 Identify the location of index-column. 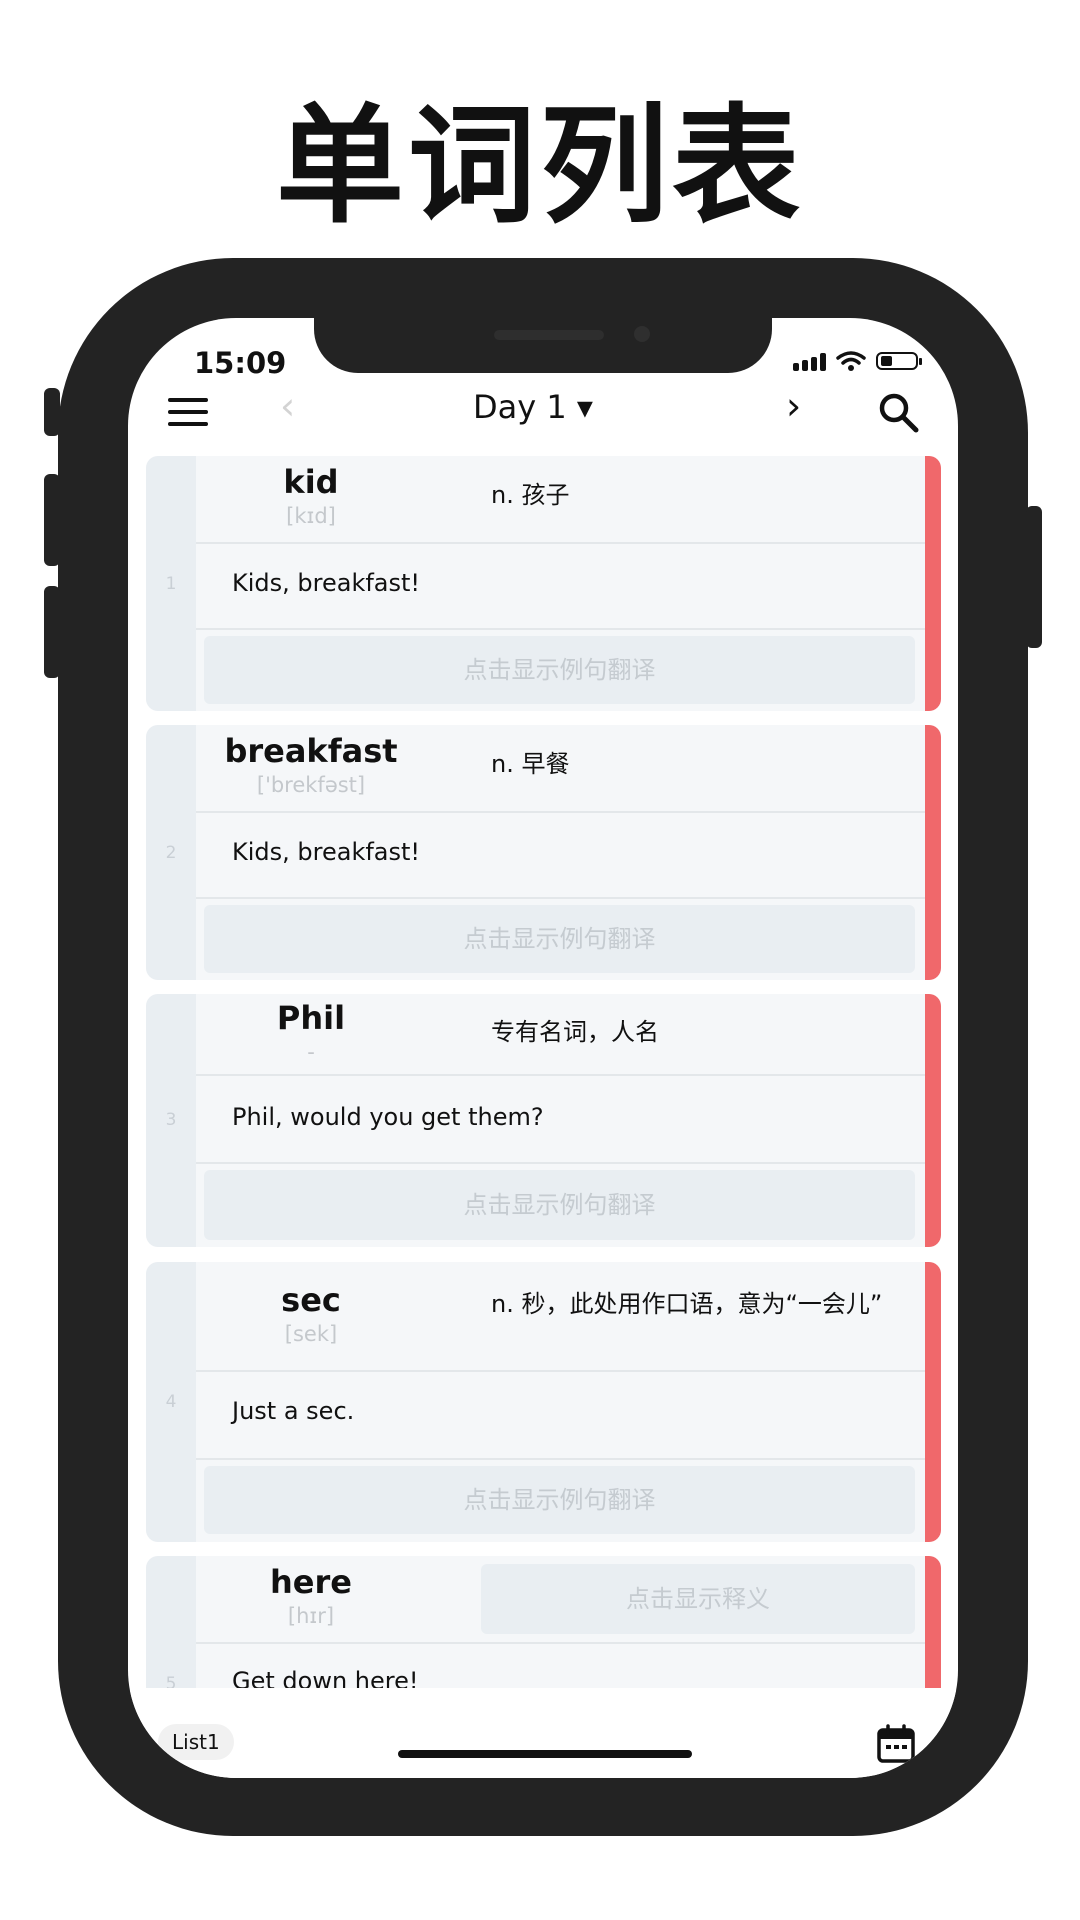
(171, 1622).